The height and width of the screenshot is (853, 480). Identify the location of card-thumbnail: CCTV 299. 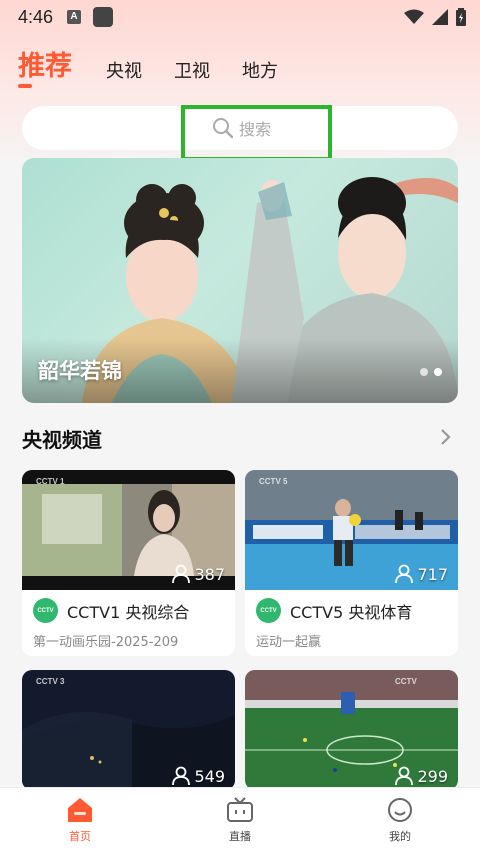
(351, 730).